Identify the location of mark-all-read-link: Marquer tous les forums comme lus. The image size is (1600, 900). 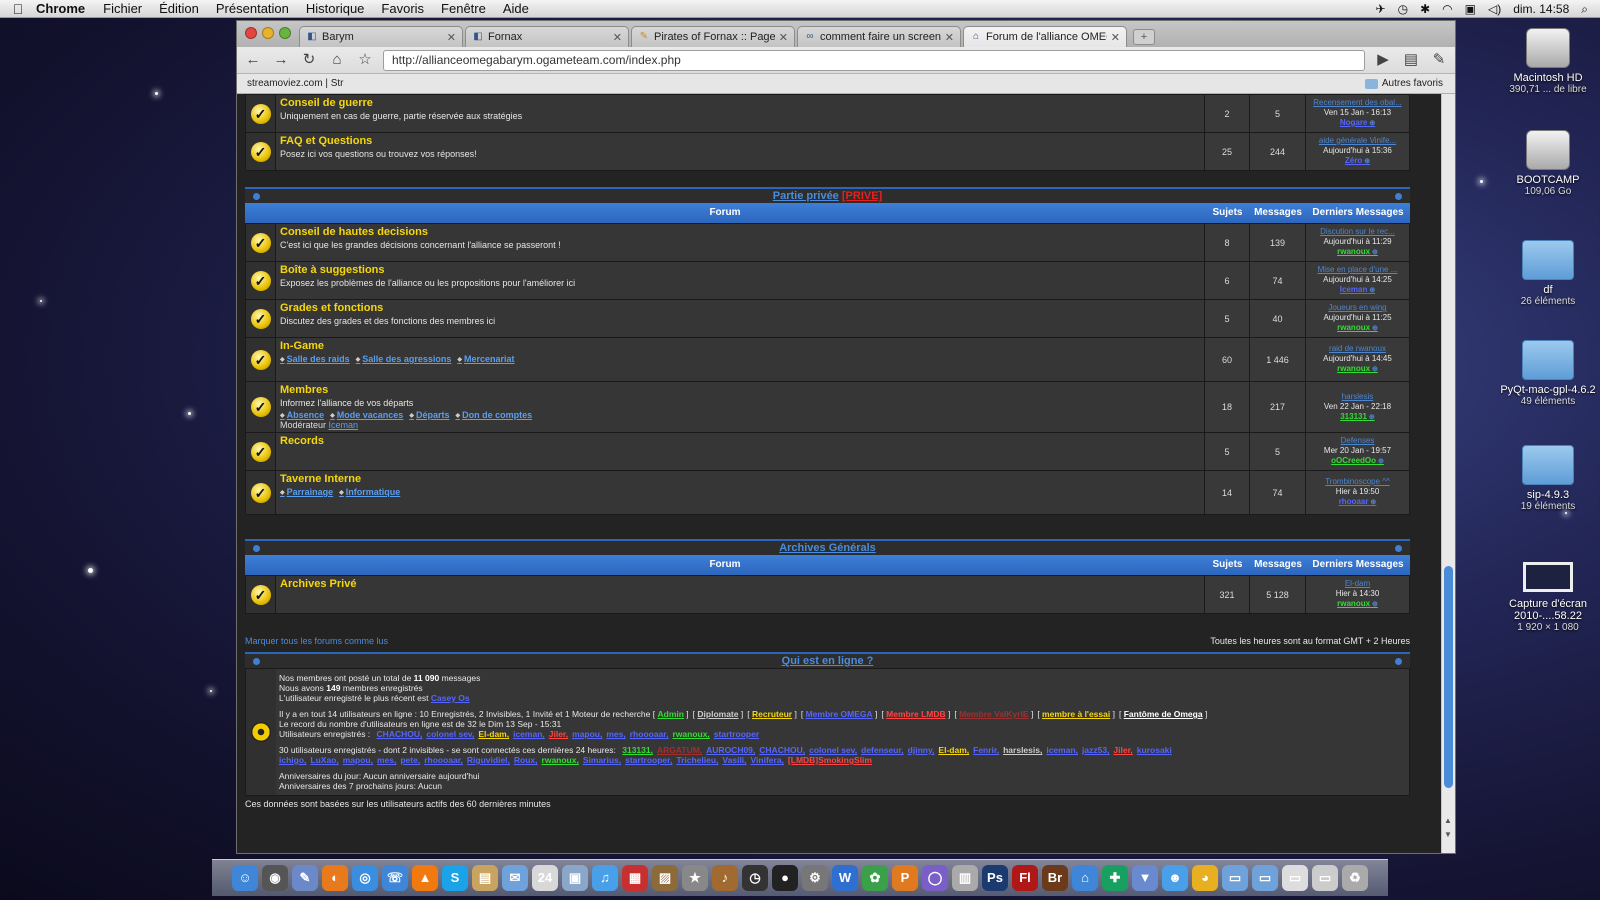
(316, 641).